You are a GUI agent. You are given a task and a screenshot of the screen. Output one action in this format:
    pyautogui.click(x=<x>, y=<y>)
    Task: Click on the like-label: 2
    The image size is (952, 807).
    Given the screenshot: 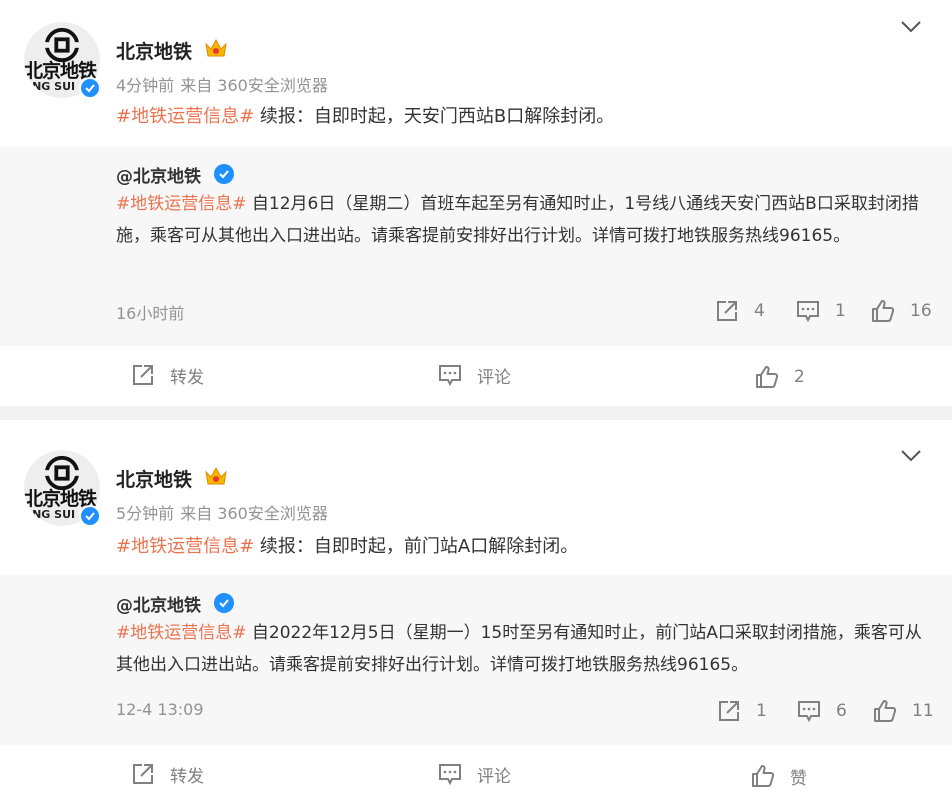 What is the action you would take?
    pyautogui.click(x=799, y=377)
    